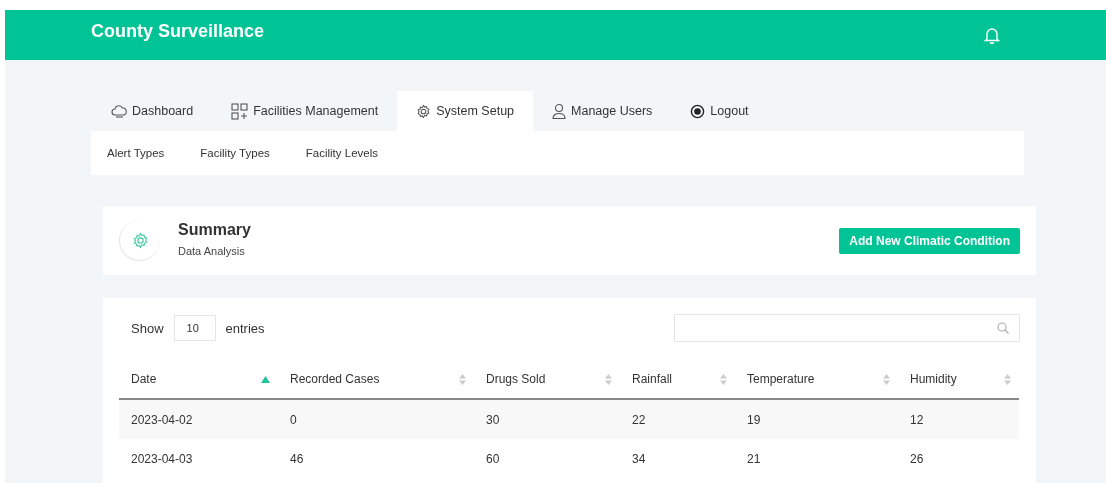 This screenshot has height=483, width=1106. I want to click on table-cell: 2023-04-02, so click(198, 419).